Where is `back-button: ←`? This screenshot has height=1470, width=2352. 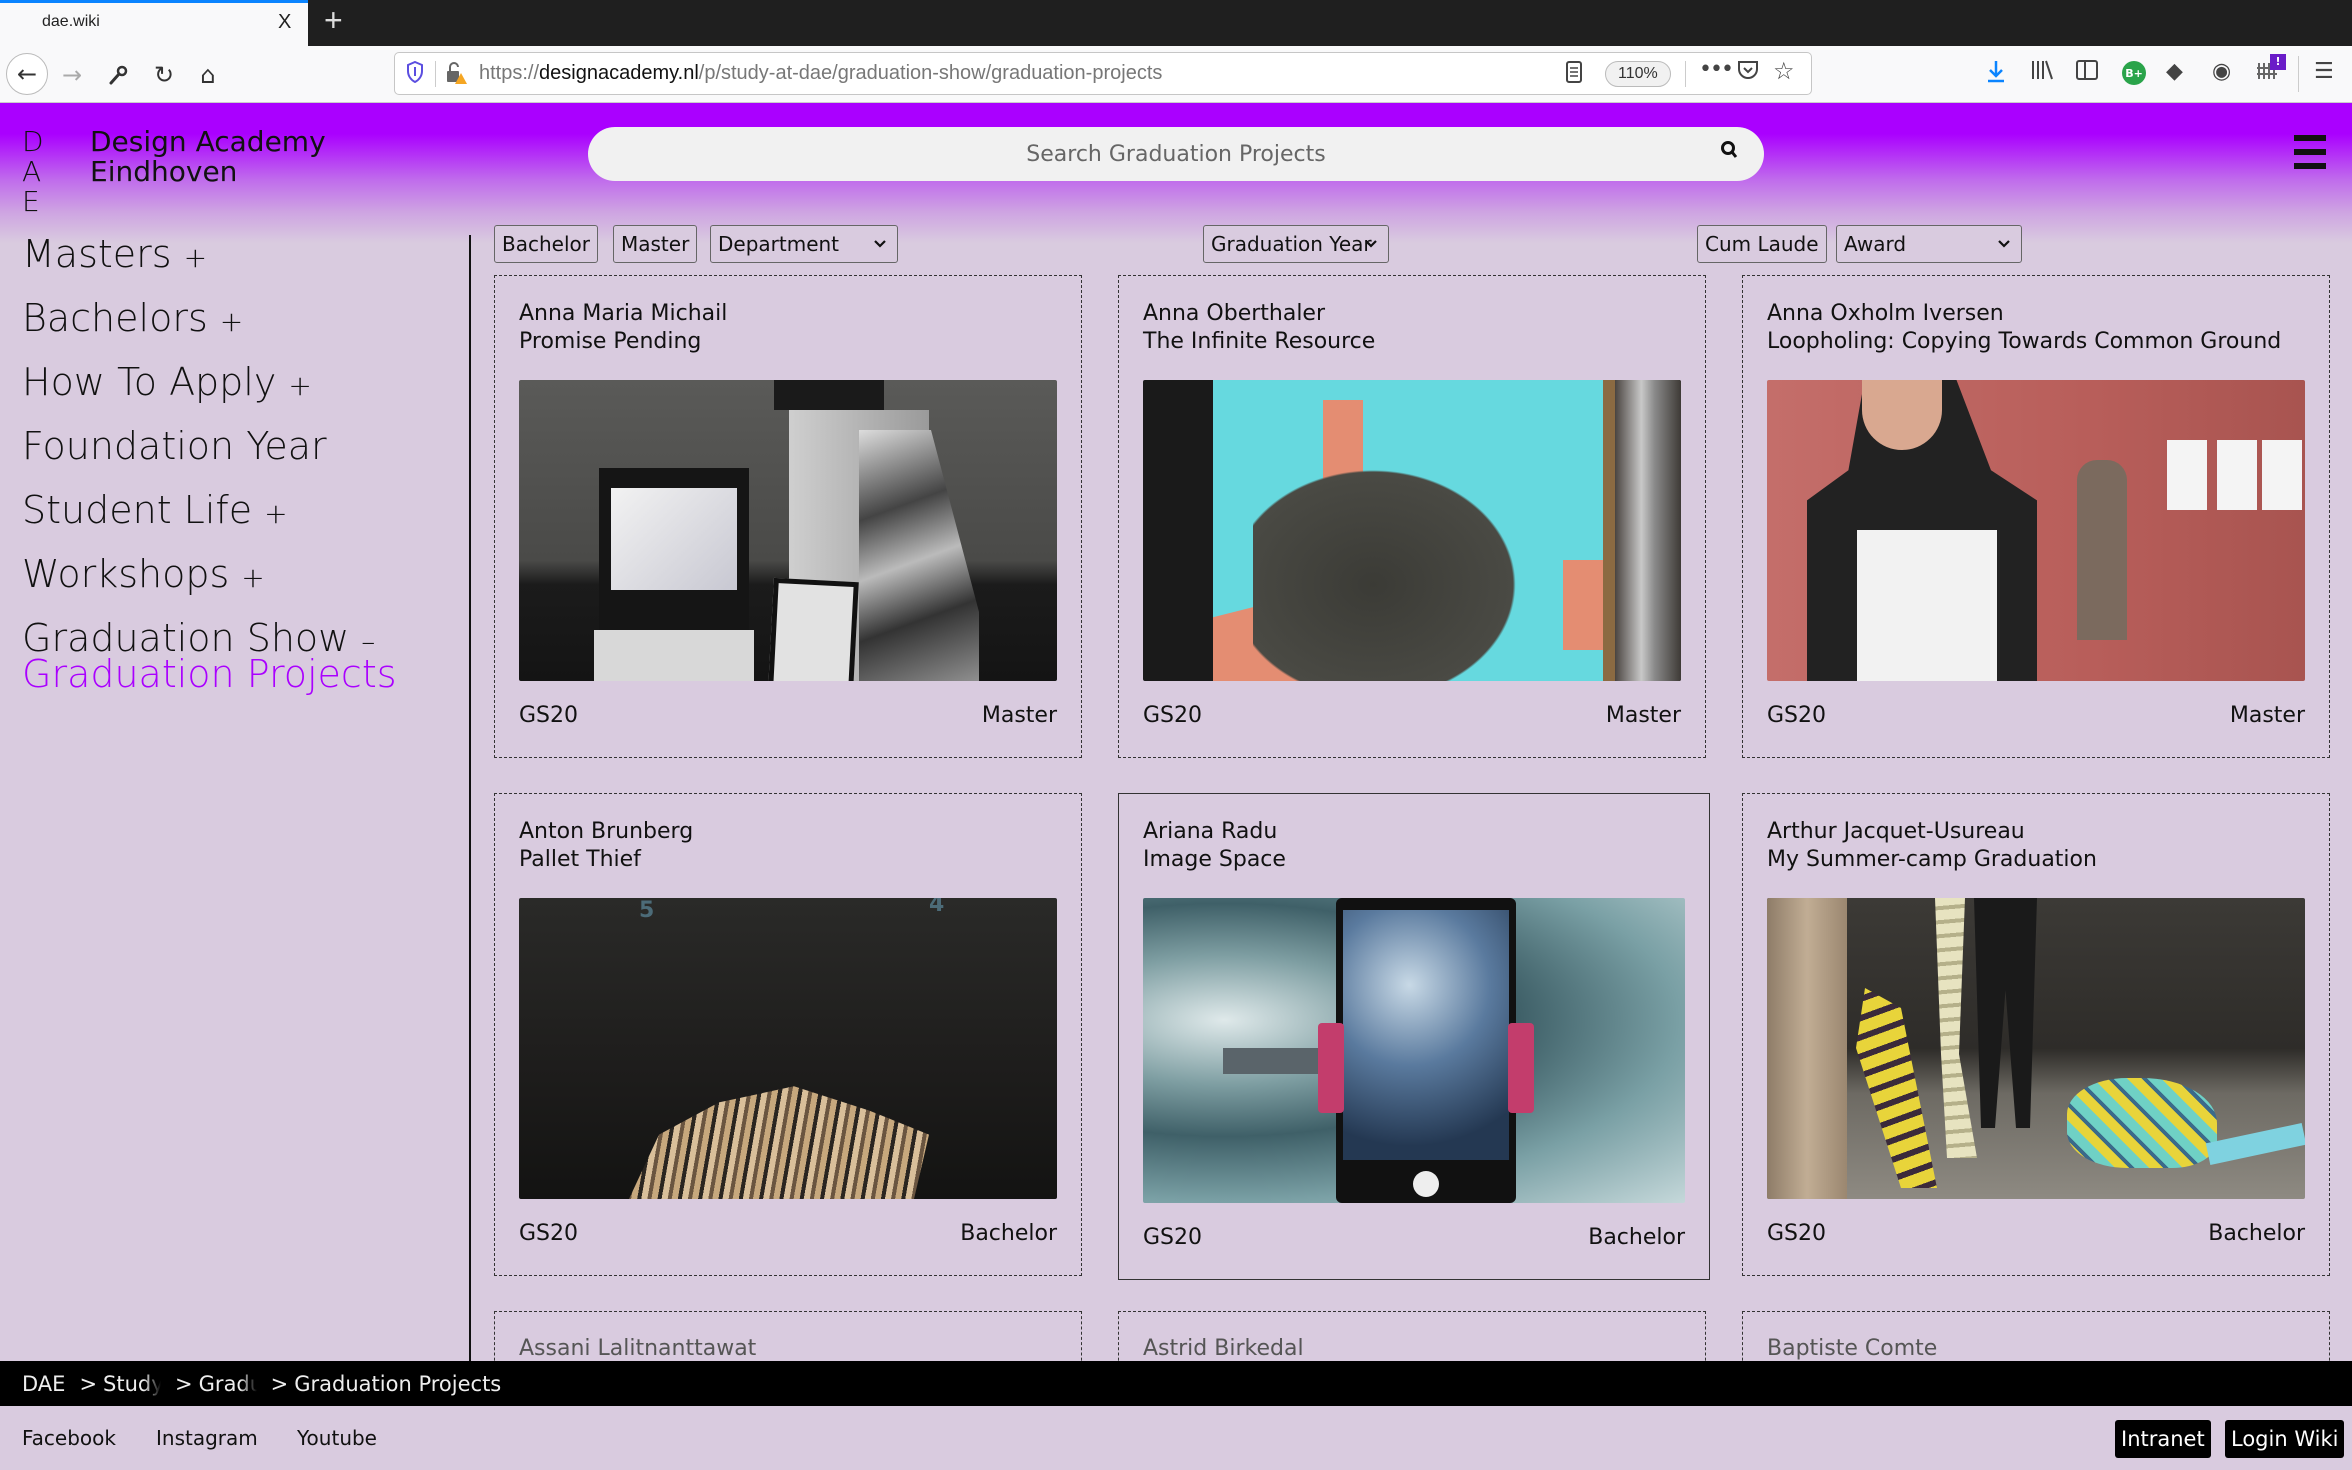
back-button: ← is located at coordinates (27, 74).